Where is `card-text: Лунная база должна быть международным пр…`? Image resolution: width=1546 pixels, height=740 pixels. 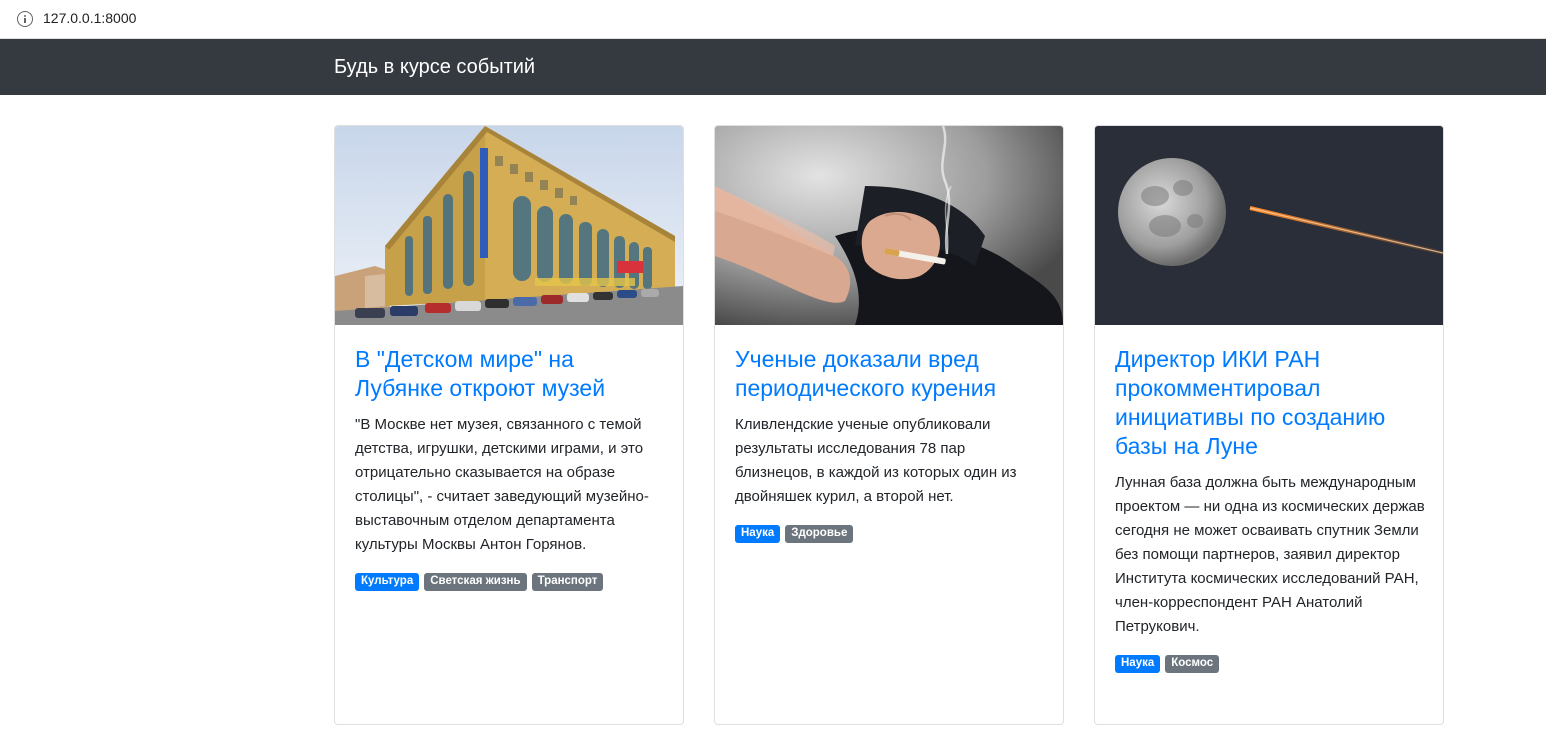 card-text: Лунная база должна быть международным пр… is located at coordinates (1270, 554).